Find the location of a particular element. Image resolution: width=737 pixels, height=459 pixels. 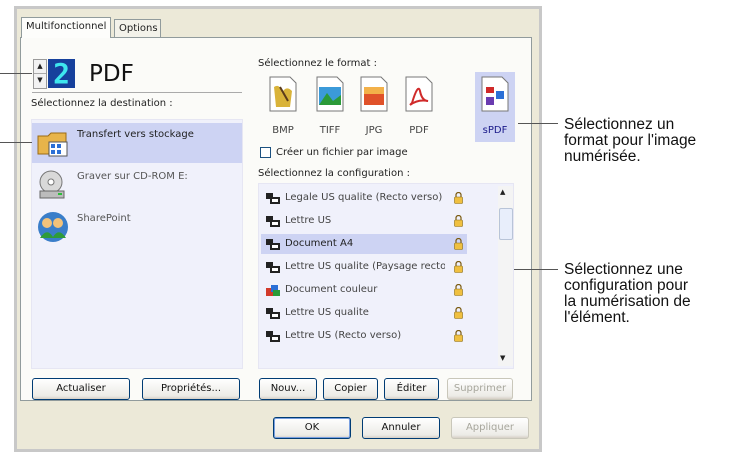

destination-heading: Sélectionnez la destination : is located at coordinates (102, 103).